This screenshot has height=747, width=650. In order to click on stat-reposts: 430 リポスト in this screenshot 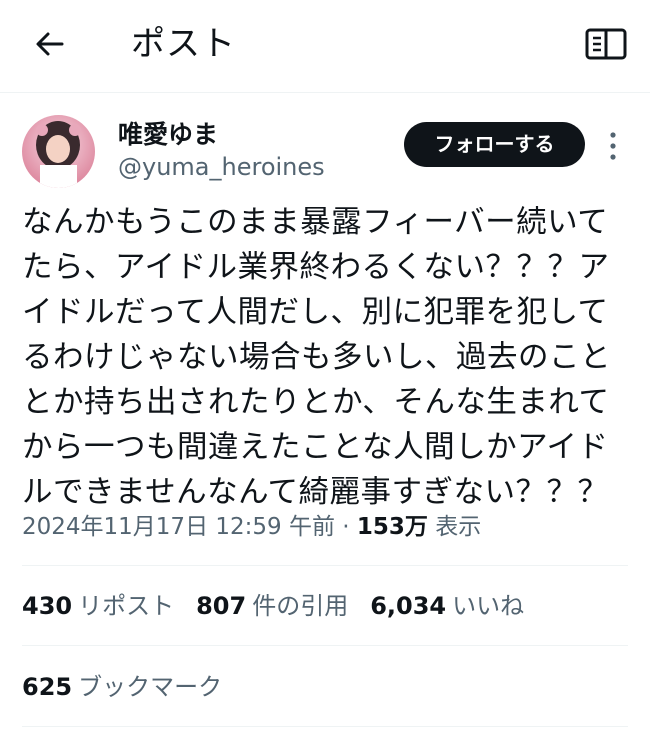, I will do `click(98, 606)`.